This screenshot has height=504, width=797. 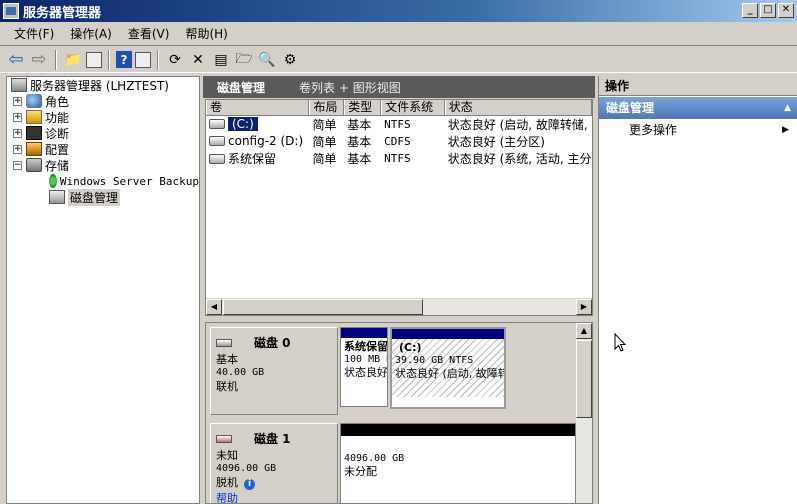 I want to click on collapse-up-icon: ▲, so click(x=787, y=108).